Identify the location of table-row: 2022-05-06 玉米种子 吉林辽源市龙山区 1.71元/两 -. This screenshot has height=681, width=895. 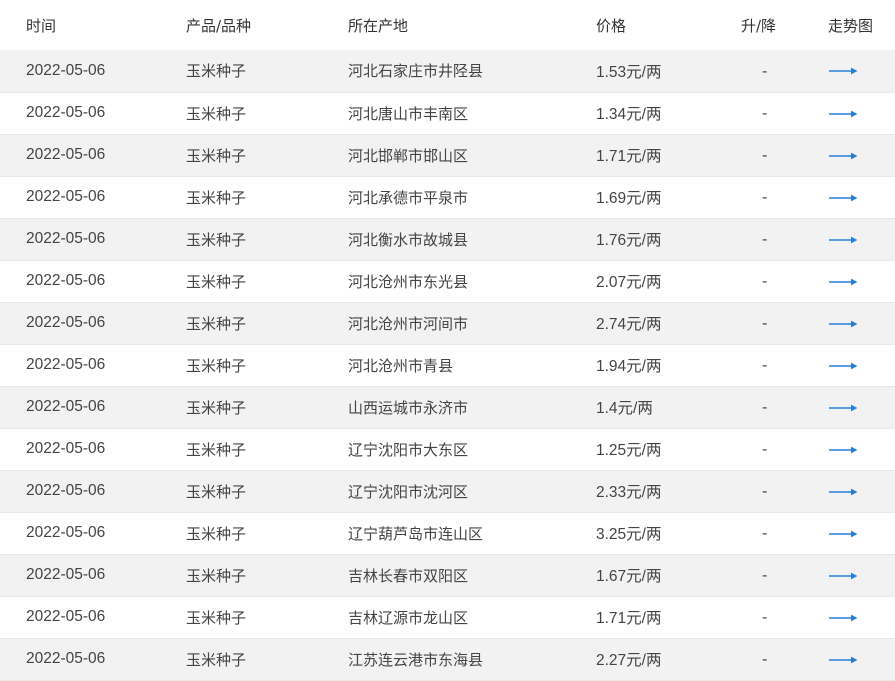
(447, 617).